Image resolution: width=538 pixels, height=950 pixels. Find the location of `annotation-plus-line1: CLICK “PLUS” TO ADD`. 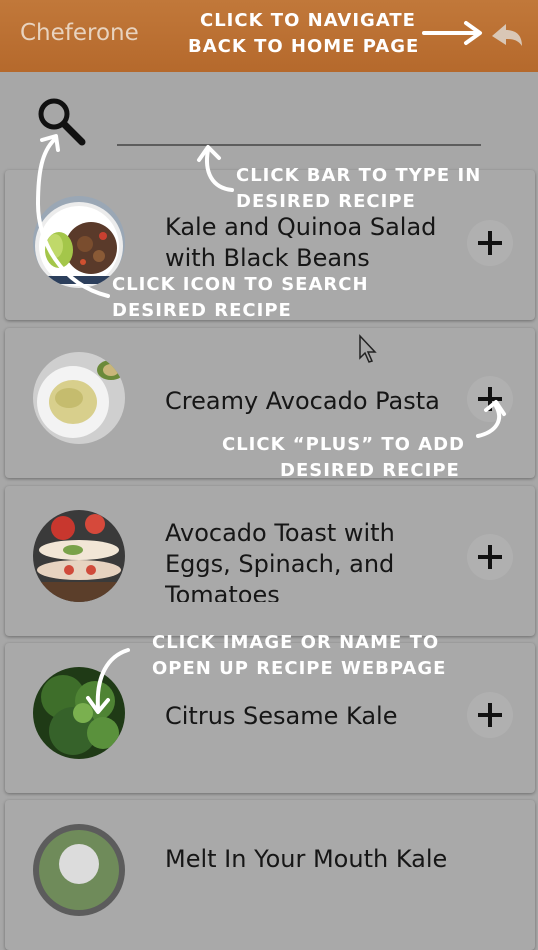

annotation-plus-line1: CLICK “PLUS” TO ADD is located at coordinates (343, 444).